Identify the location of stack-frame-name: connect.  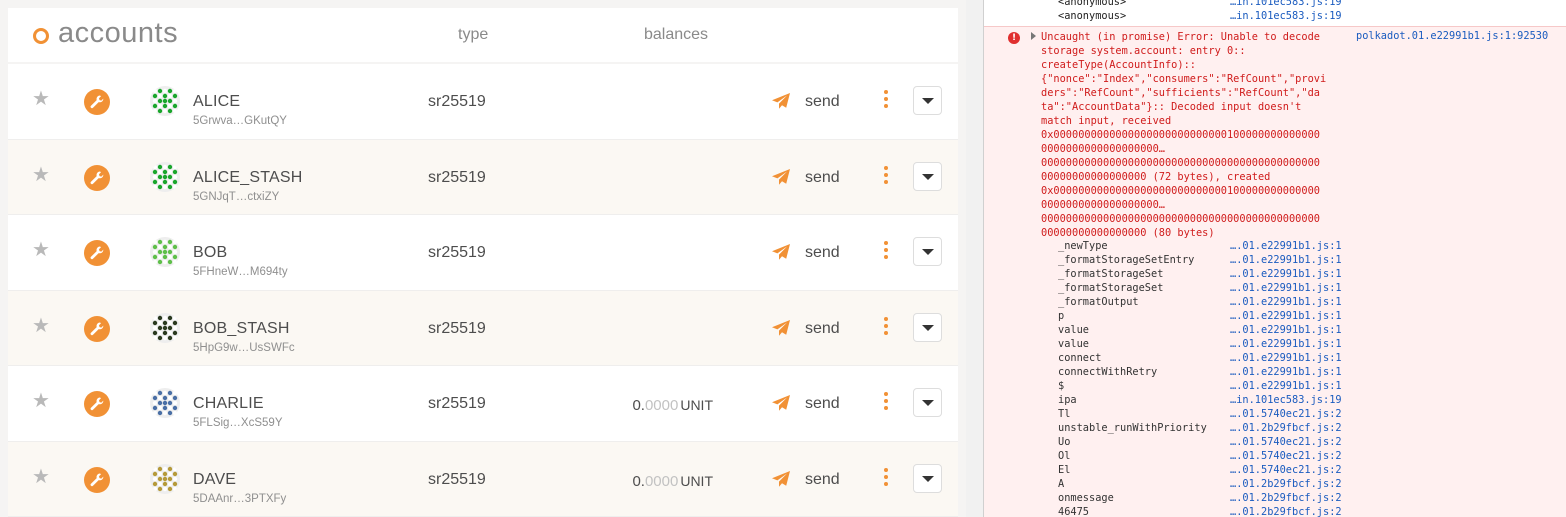
(1080, 358).